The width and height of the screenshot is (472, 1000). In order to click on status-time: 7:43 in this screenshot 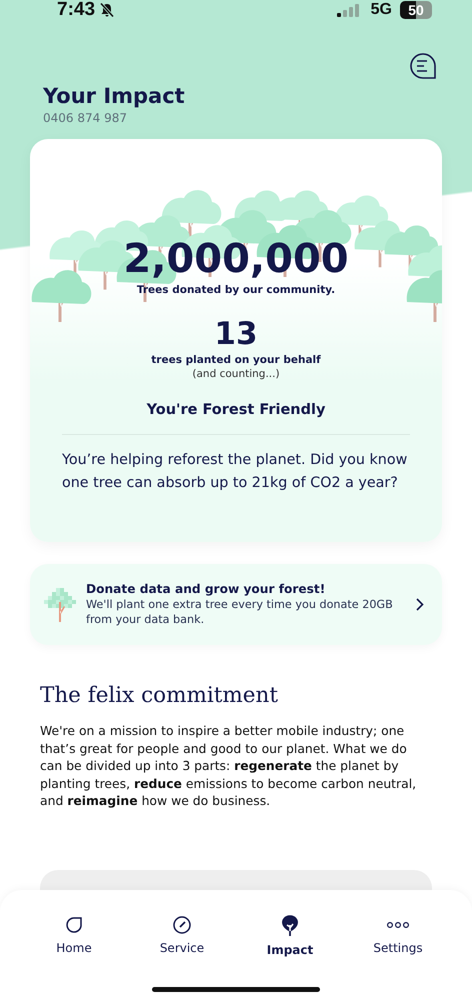, I will do `click(76, 10)`.